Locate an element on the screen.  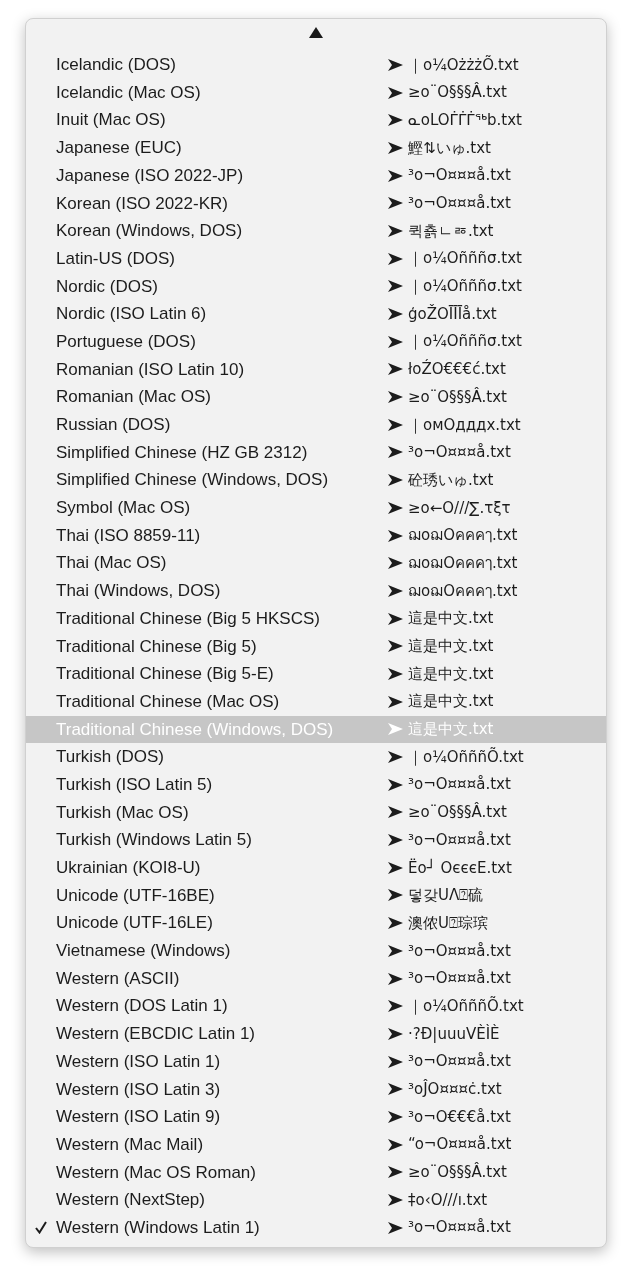
menu-item: Ukrainian (KOI8-U) Ëo┘ OєєєE.txt is located at coordinates (316, 867).